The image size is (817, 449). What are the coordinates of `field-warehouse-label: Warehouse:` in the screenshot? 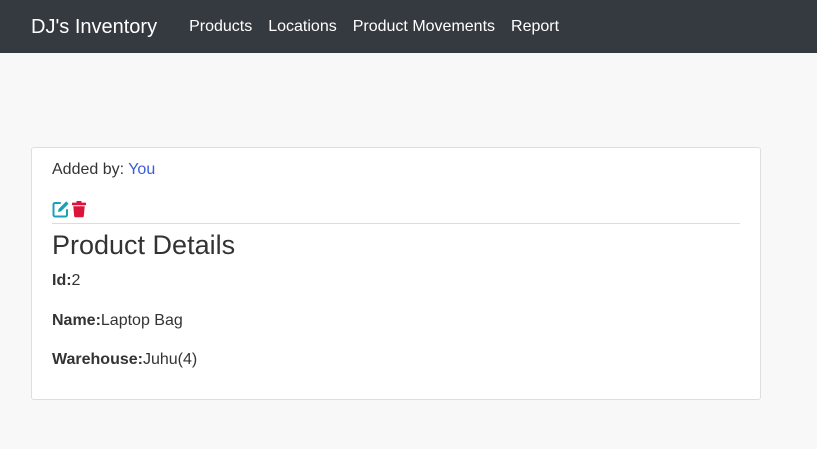 It's located at (97, 359).